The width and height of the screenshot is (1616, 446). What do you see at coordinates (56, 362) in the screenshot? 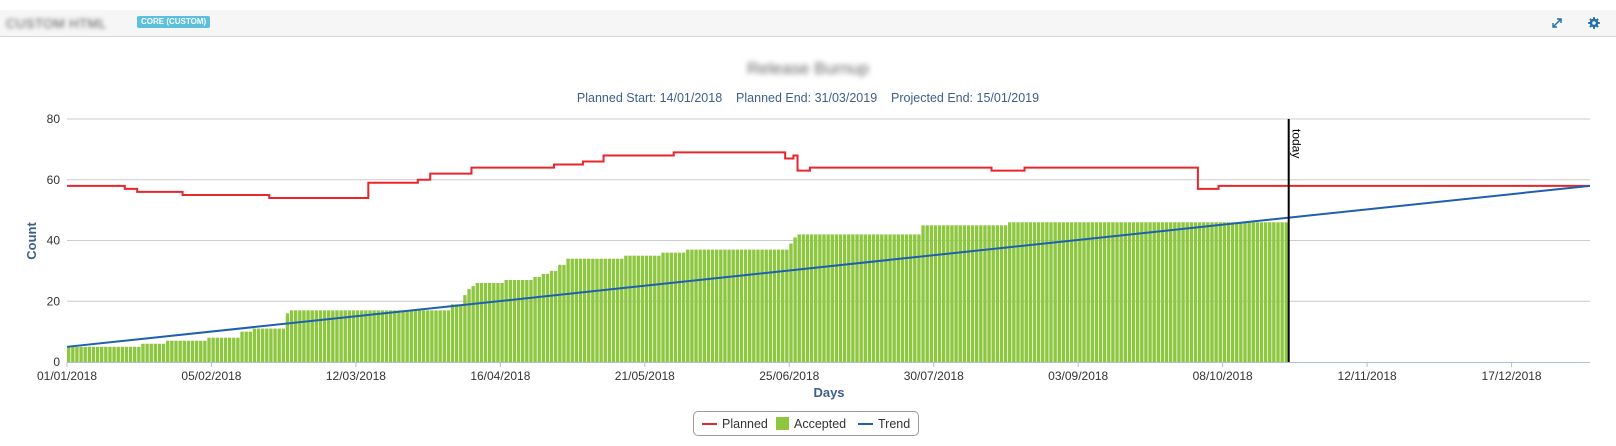
I see `y-tick-label: 0` at bounding box center [56, 362].